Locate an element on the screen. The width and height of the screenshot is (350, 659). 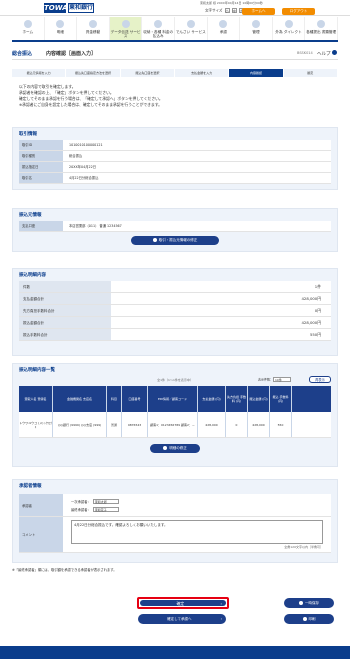
font-size-medium-button: 中 is located at coordinates (234, 10).